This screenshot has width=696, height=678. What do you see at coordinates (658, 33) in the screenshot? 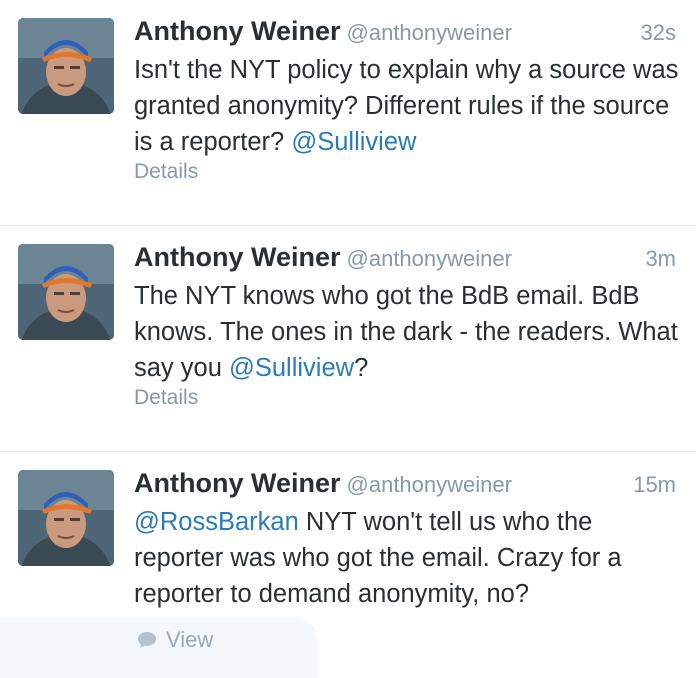
I see `tweet-timestamp: 32s` at bounding box center [658, 33].